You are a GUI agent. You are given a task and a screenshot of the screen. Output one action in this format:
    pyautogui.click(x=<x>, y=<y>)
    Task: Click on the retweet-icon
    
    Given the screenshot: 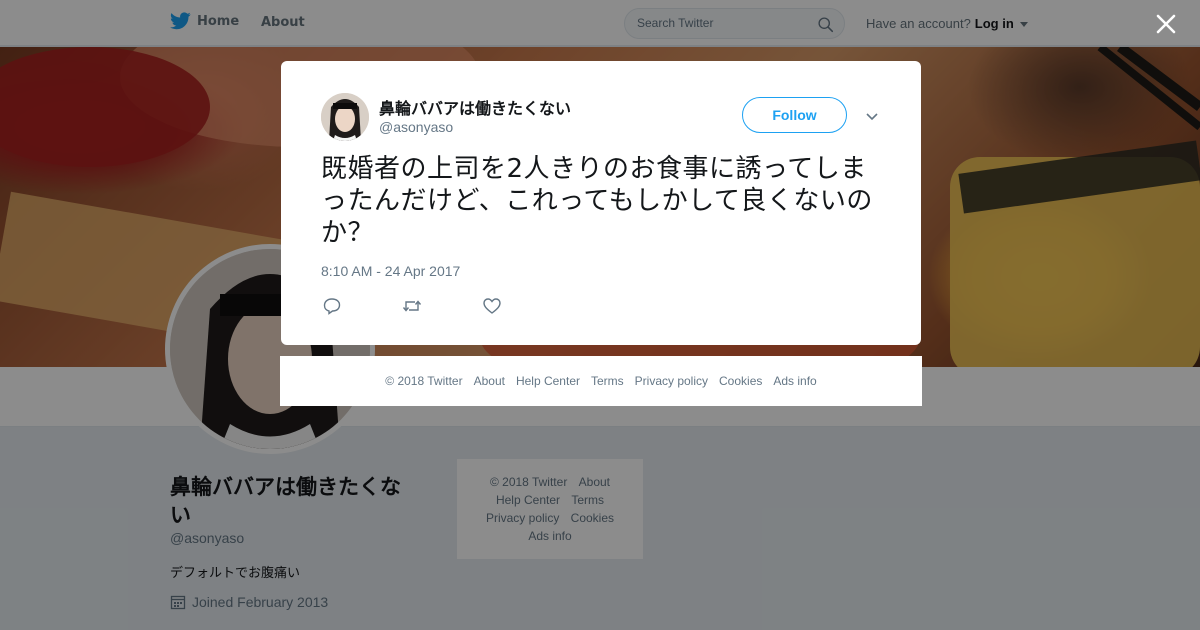 What is the action you would take?
    pyautogui.click(x=412, y=306)
    